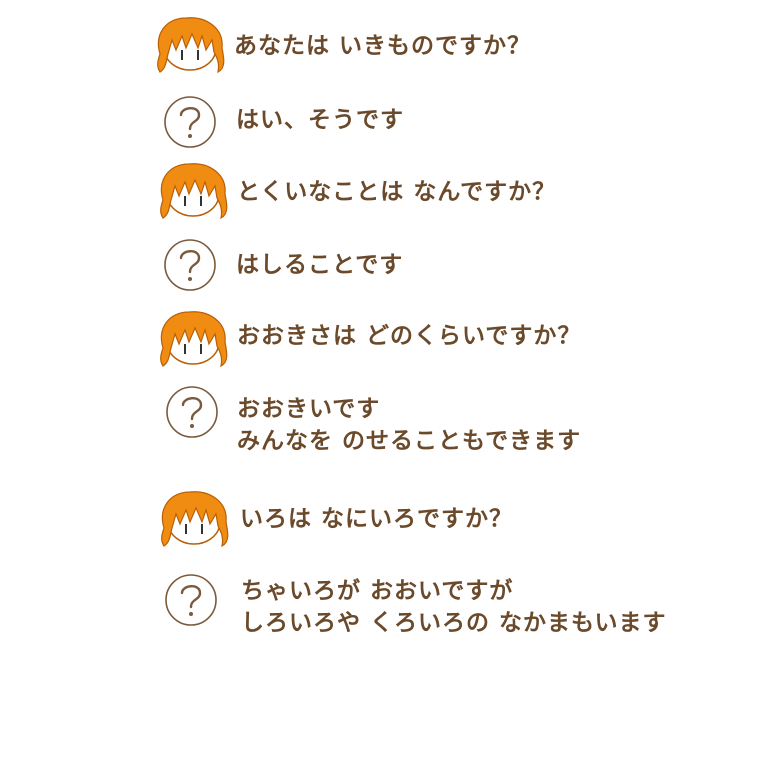 The height and width of the screenshot is (768, 768). I want to click on text-line: はい、そうです, so click(320, 120).